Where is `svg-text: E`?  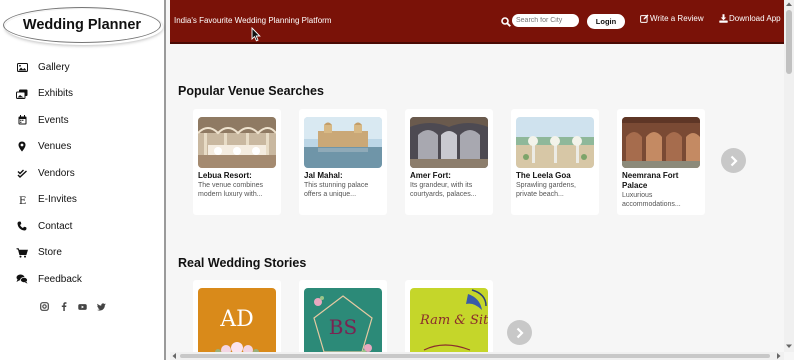
svg-text: E is located at coordinates (22, 200).